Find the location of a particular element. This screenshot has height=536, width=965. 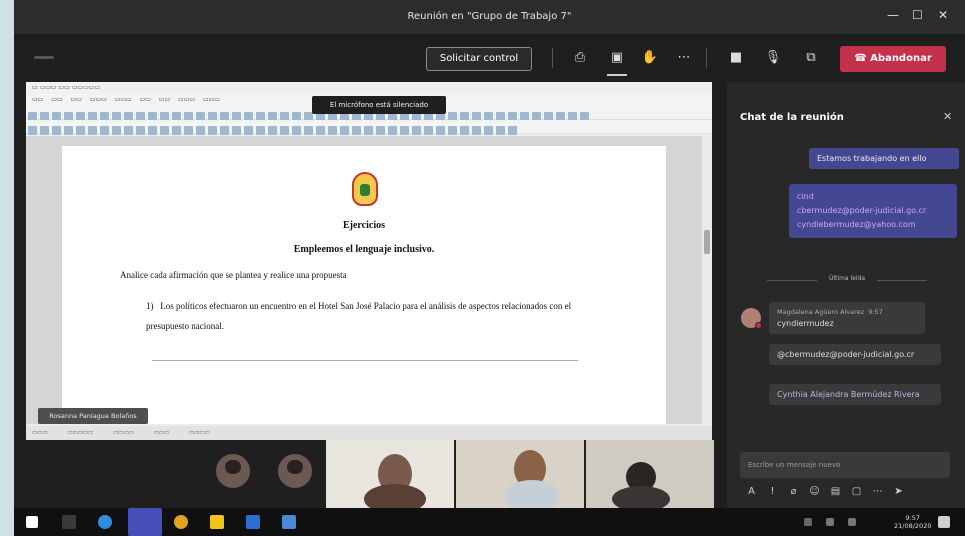

email-link: cyndiebermudez@yahoo.com is located at coordinates (873, 225).